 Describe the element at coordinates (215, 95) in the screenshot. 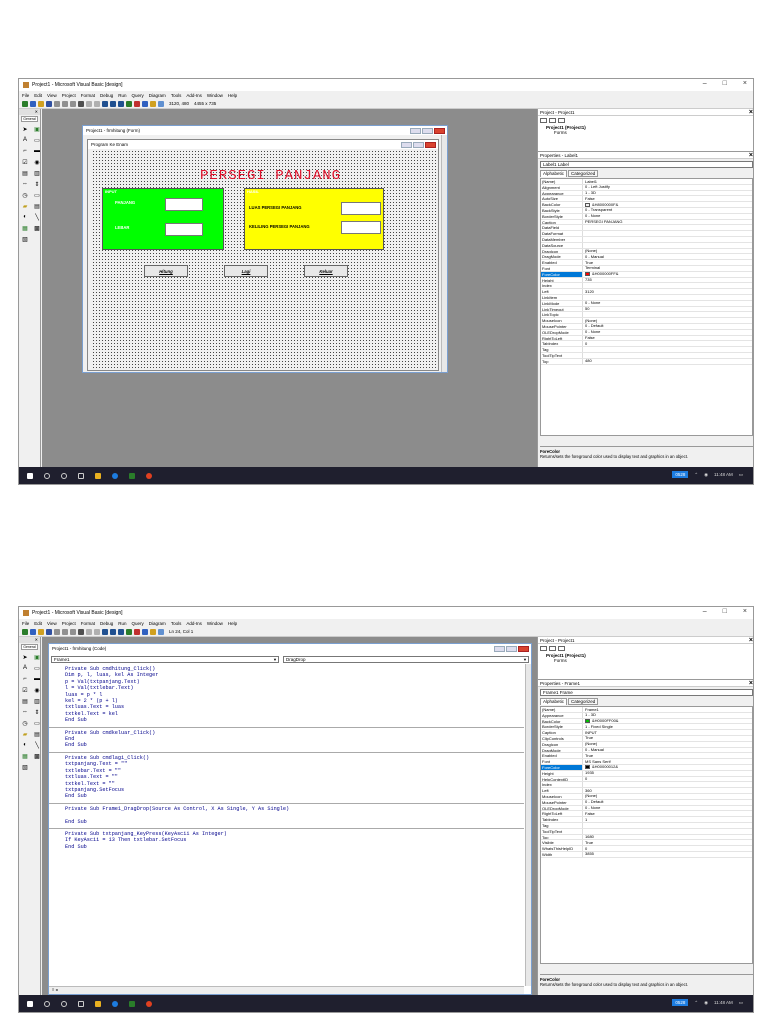

I see `menu-item: Window` at that location.